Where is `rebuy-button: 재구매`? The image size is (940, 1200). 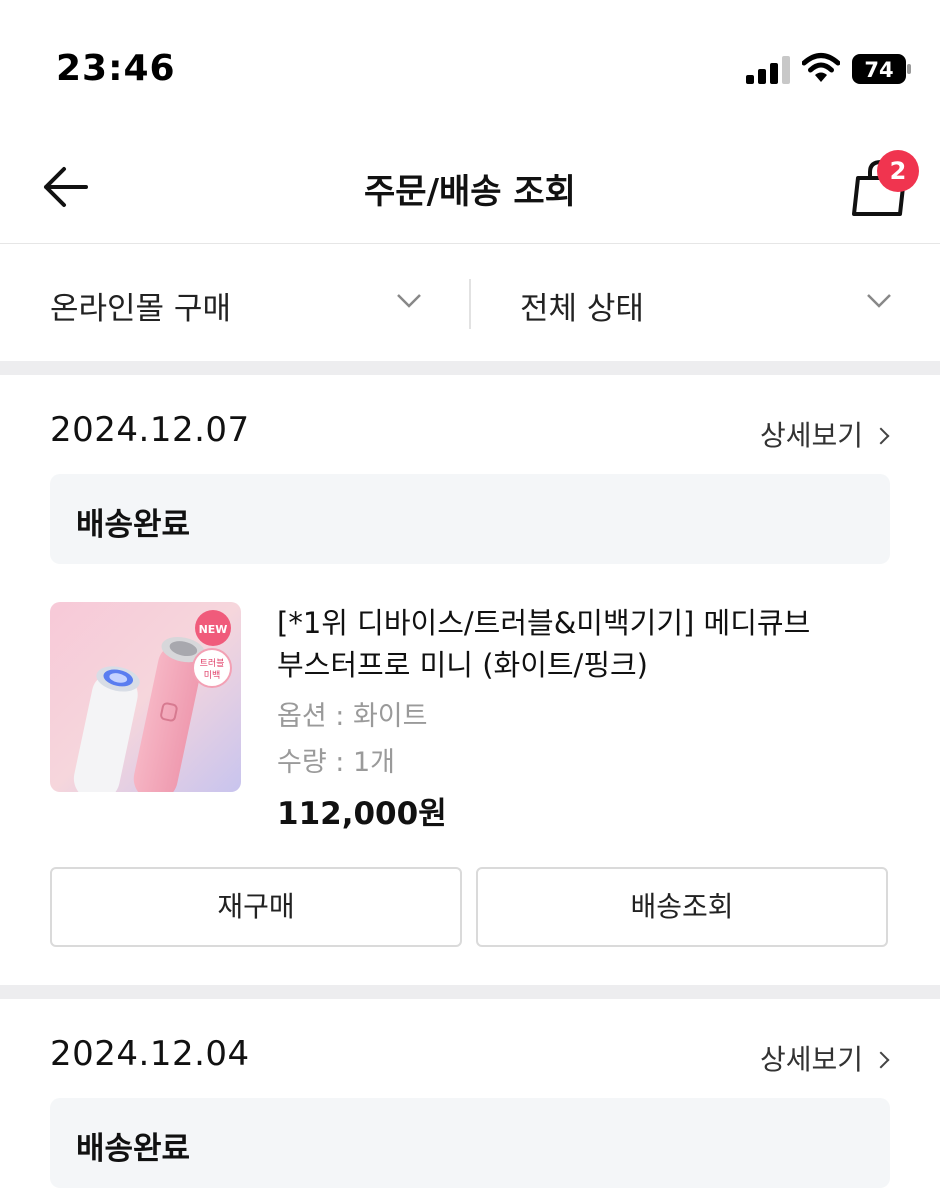
rebuy-button: 재구매 is located at coordinates (256, 907).